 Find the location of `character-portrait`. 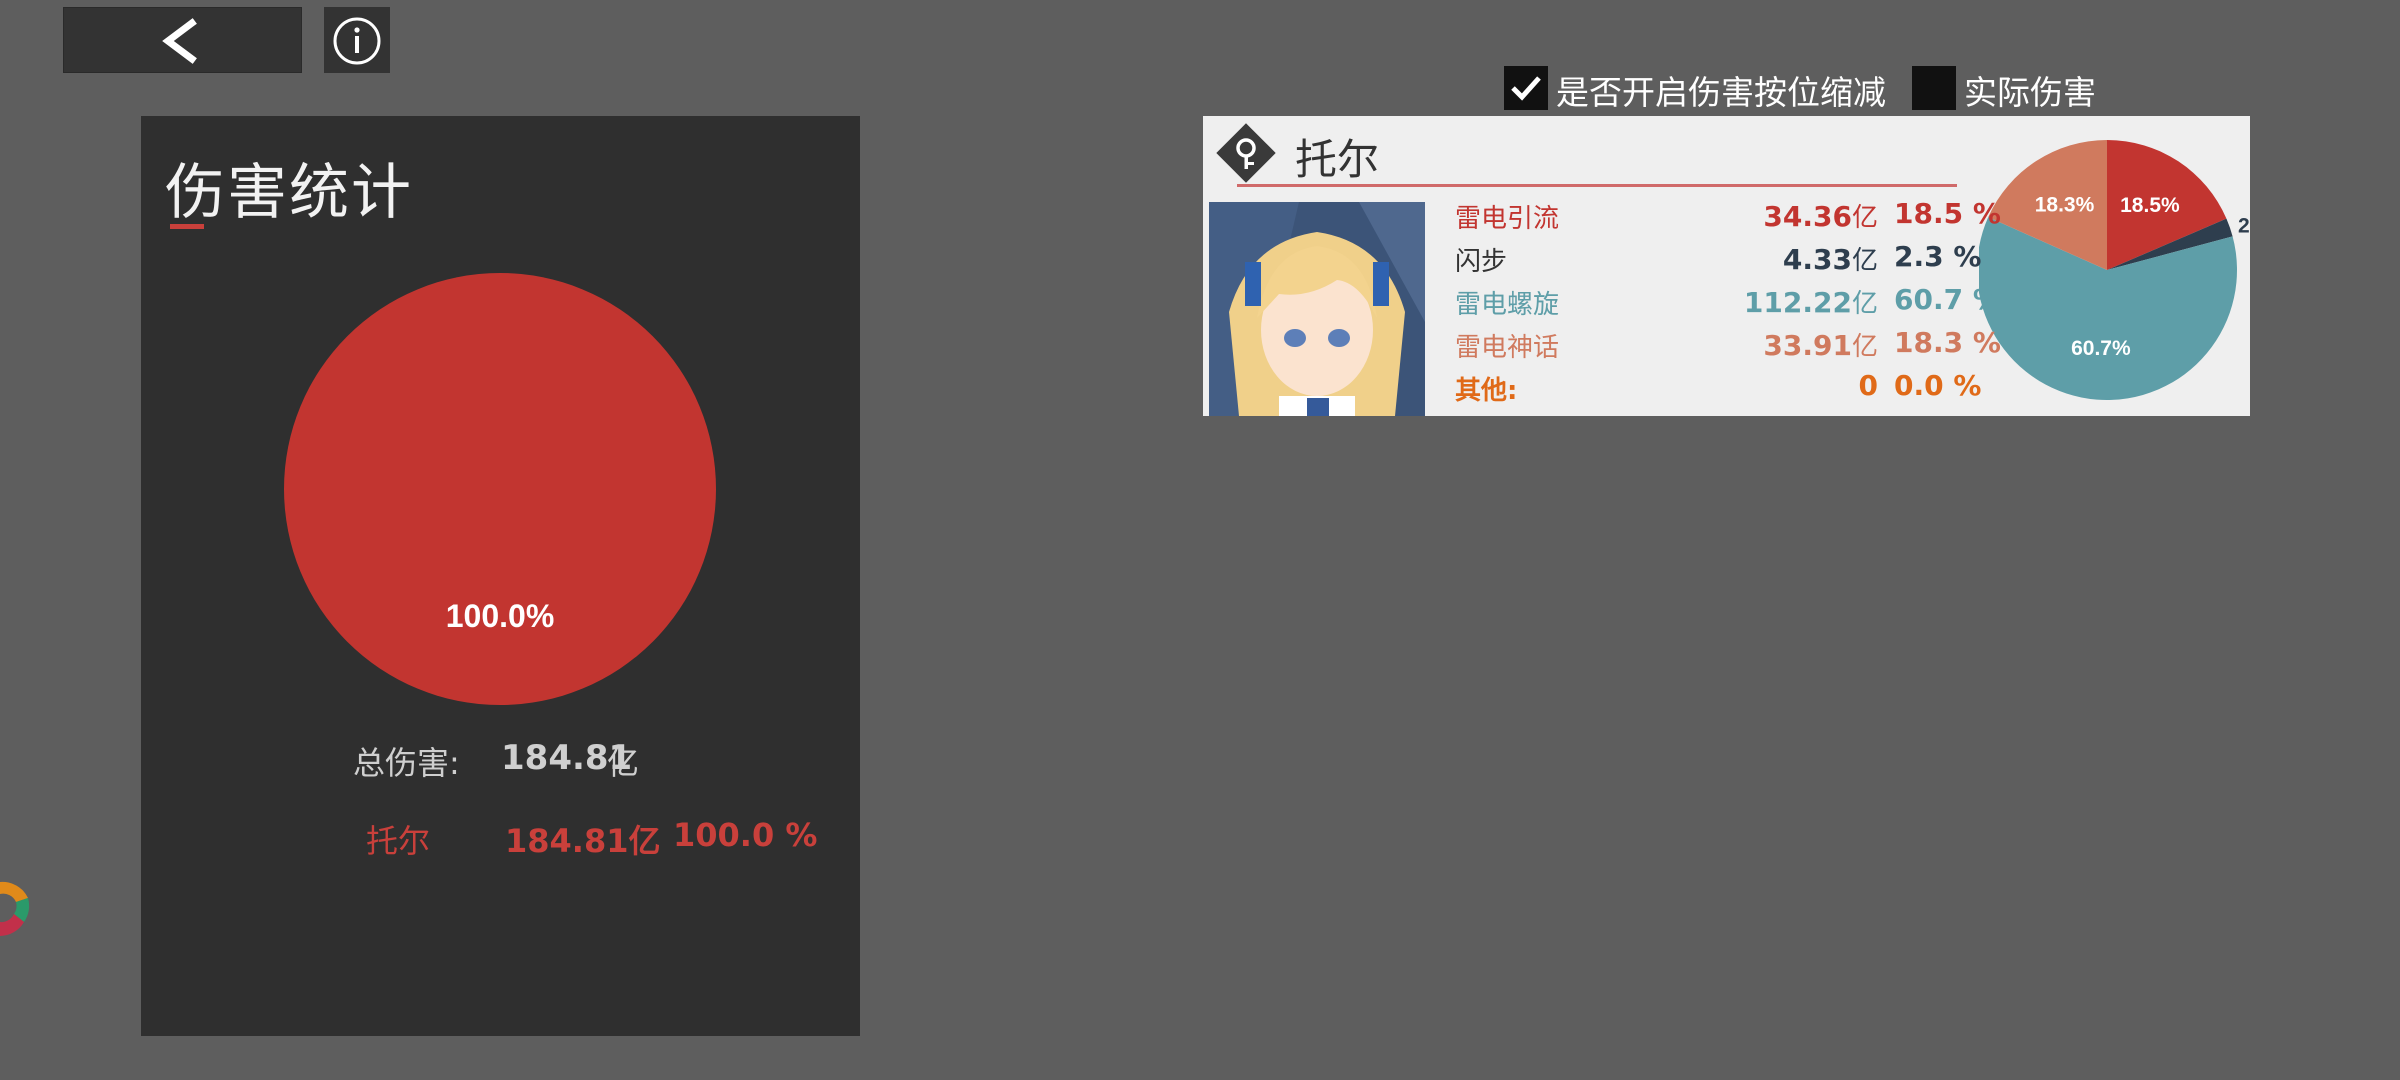

character-portrait is located at coordinates (1317, 309).